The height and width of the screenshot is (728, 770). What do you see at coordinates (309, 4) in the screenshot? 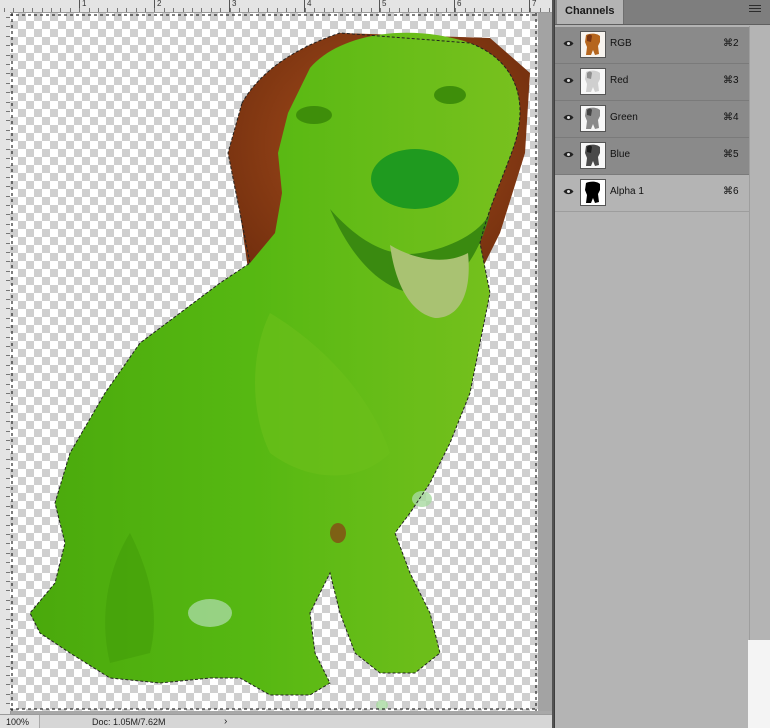
I see `ruler-label: 4` at bounding box center [309, 4].